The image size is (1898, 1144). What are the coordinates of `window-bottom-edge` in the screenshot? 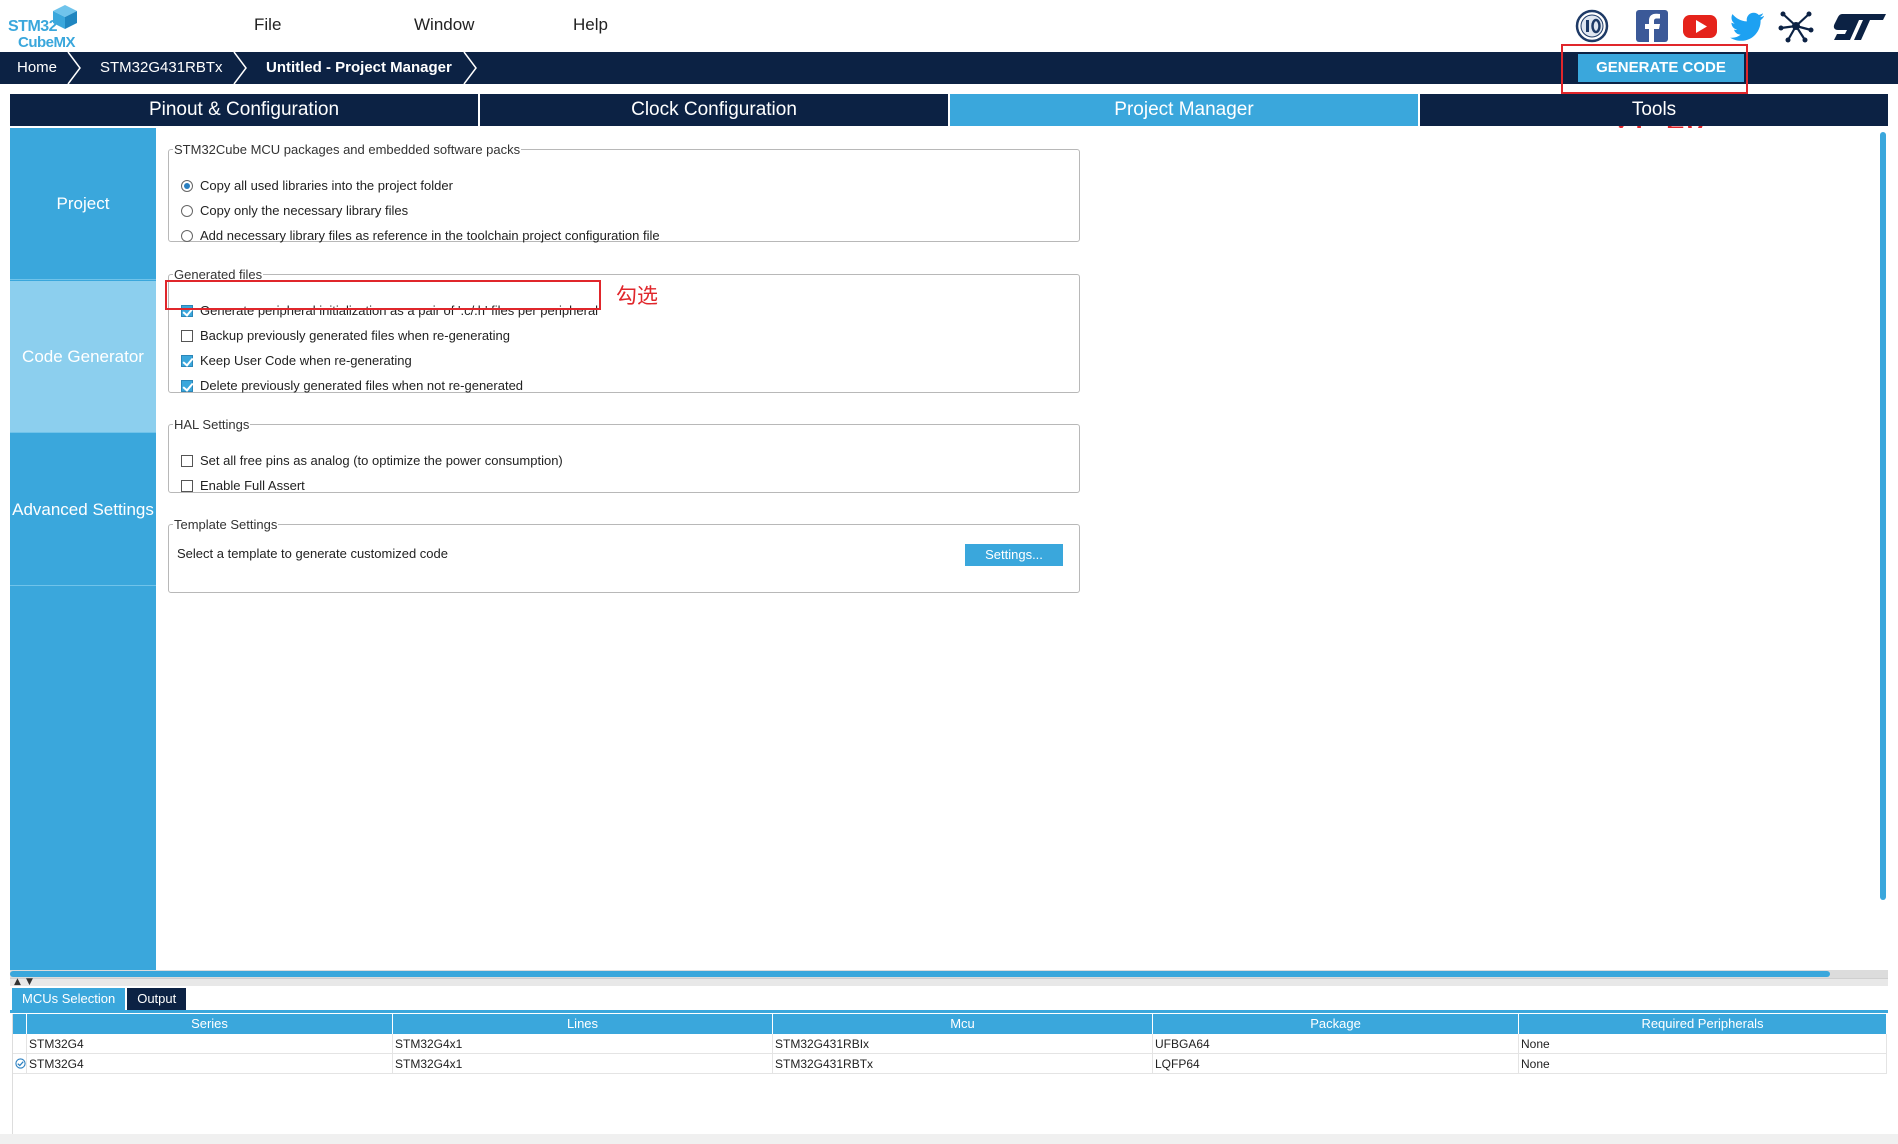 It's located at (949, 1139).